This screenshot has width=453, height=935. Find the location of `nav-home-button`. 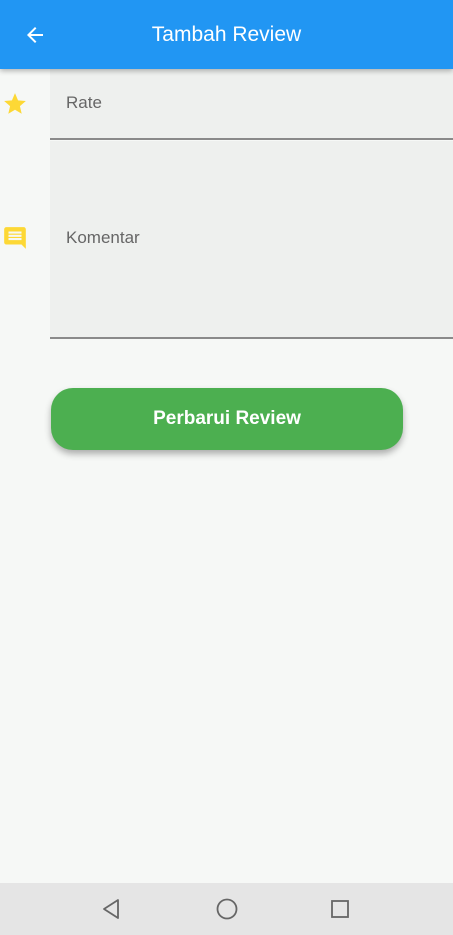

nav-home-button is located at coordinates (227, 909).